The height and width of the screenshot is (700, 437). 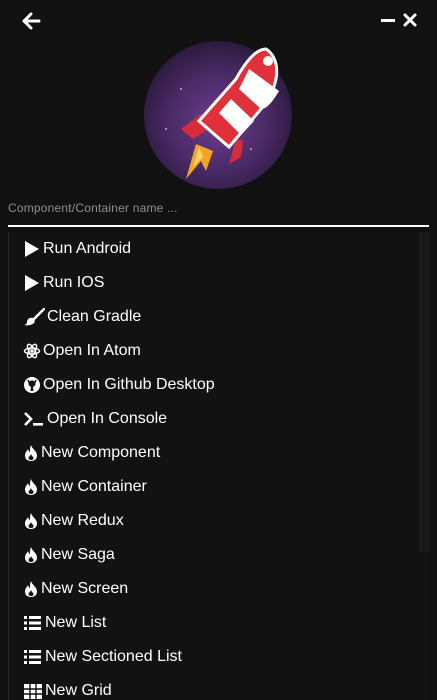 I want to click on atom-icon, so click(x=32, y=351).